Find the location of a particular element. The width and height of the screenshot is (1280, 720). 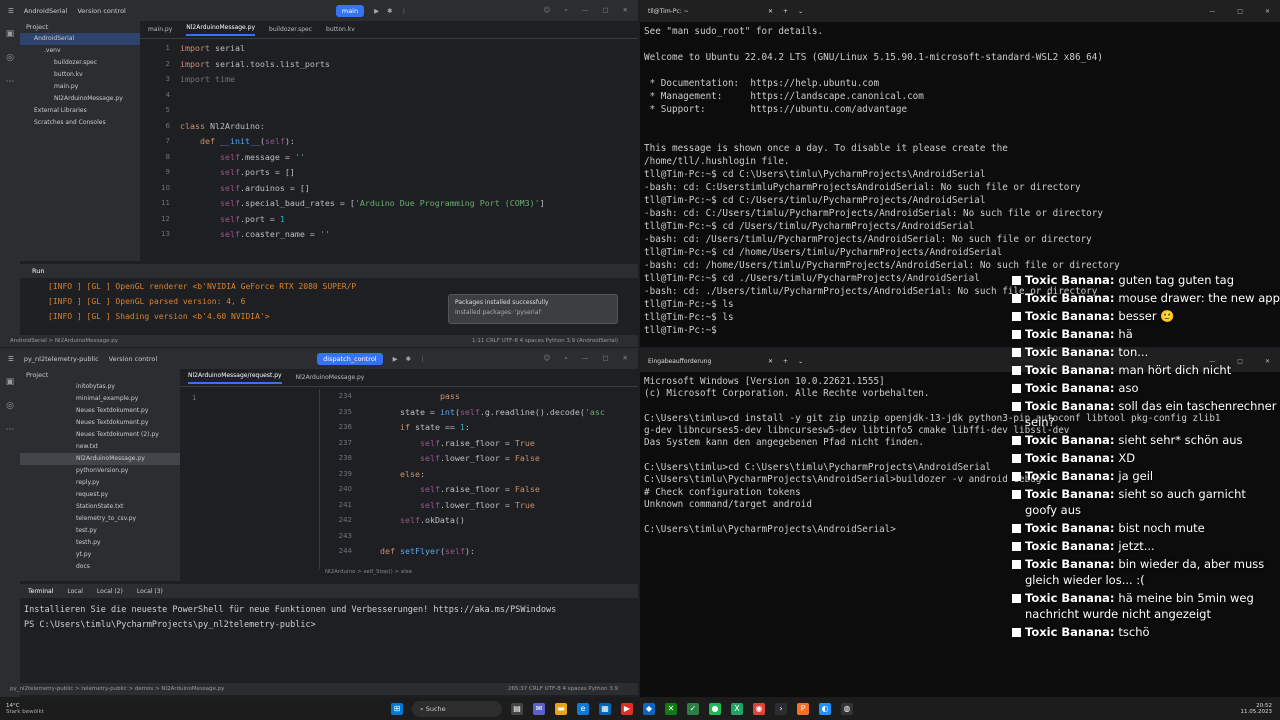

app-icon: ✓ is located at coordinates (693, 708).